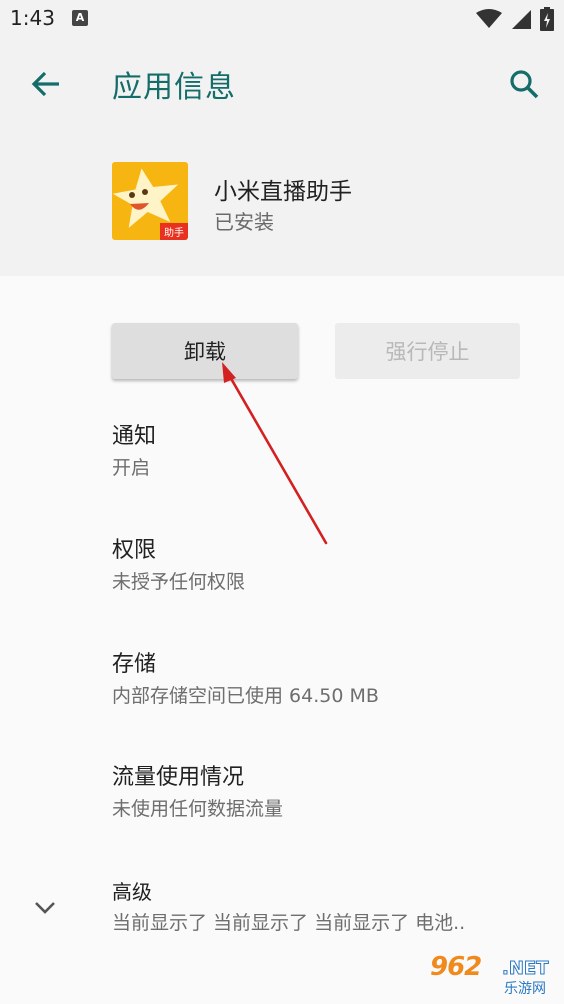  Describe the element at coordinates (332, 680) in the screenshot. I see `item-storage: 存储 内部存储空间已使用 64.50 MB` at that location.